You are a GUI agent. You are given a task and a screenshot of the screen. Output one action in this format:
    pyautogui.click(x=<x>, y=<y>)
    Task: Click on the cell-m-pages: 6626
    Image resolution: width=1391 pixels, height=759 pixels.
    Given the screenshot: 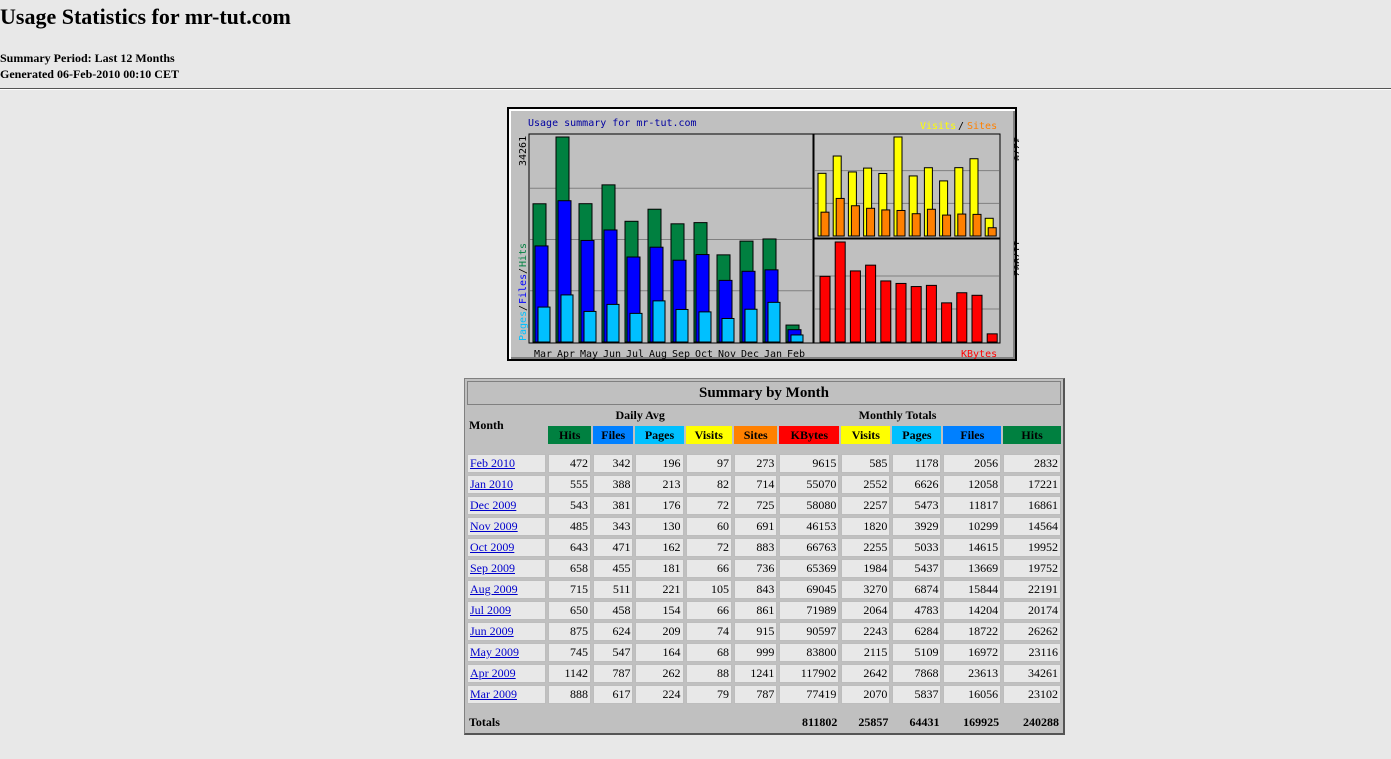 What is the action you would take?
    pyautogui.click(x=917, y=484)
    